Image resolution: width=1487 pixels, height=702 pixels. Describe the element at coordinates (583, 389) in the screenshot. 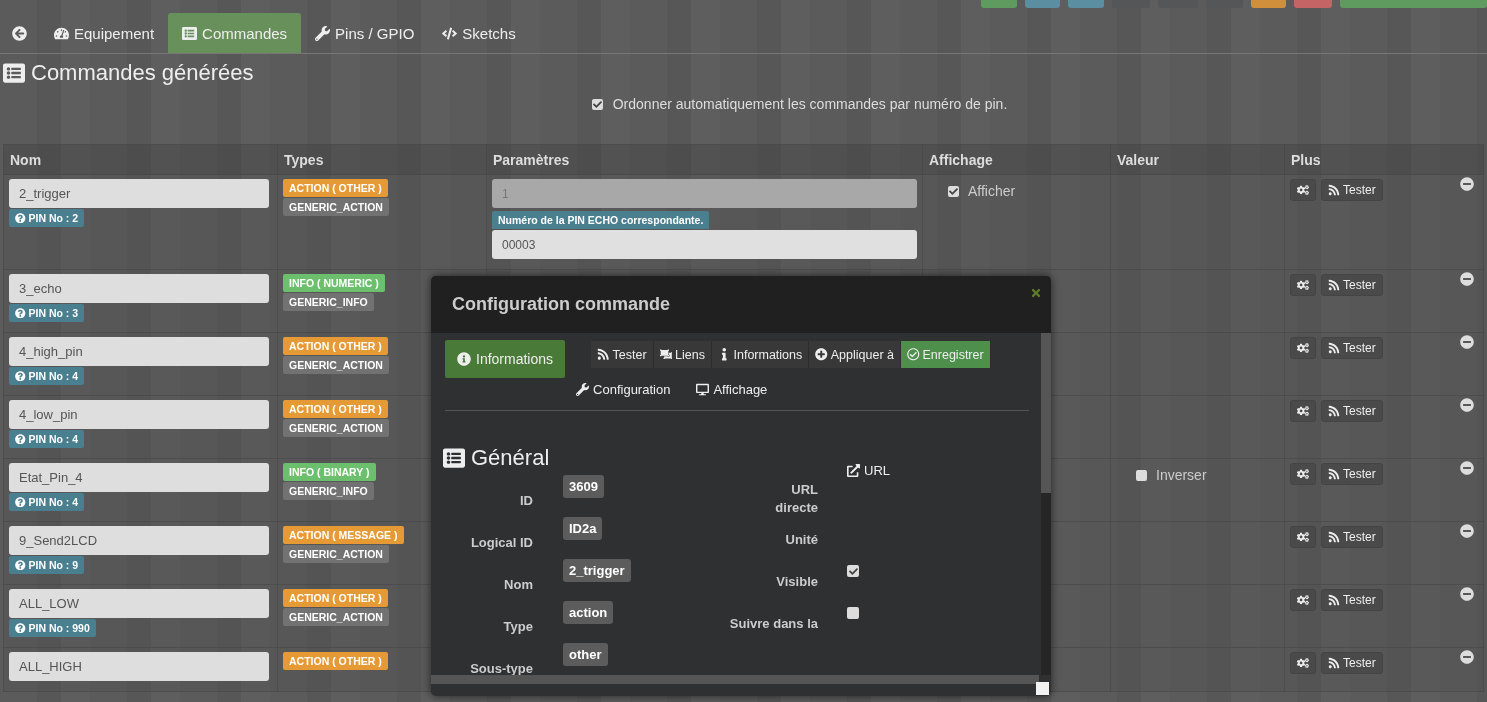

I see `wrench-icon` at that location.